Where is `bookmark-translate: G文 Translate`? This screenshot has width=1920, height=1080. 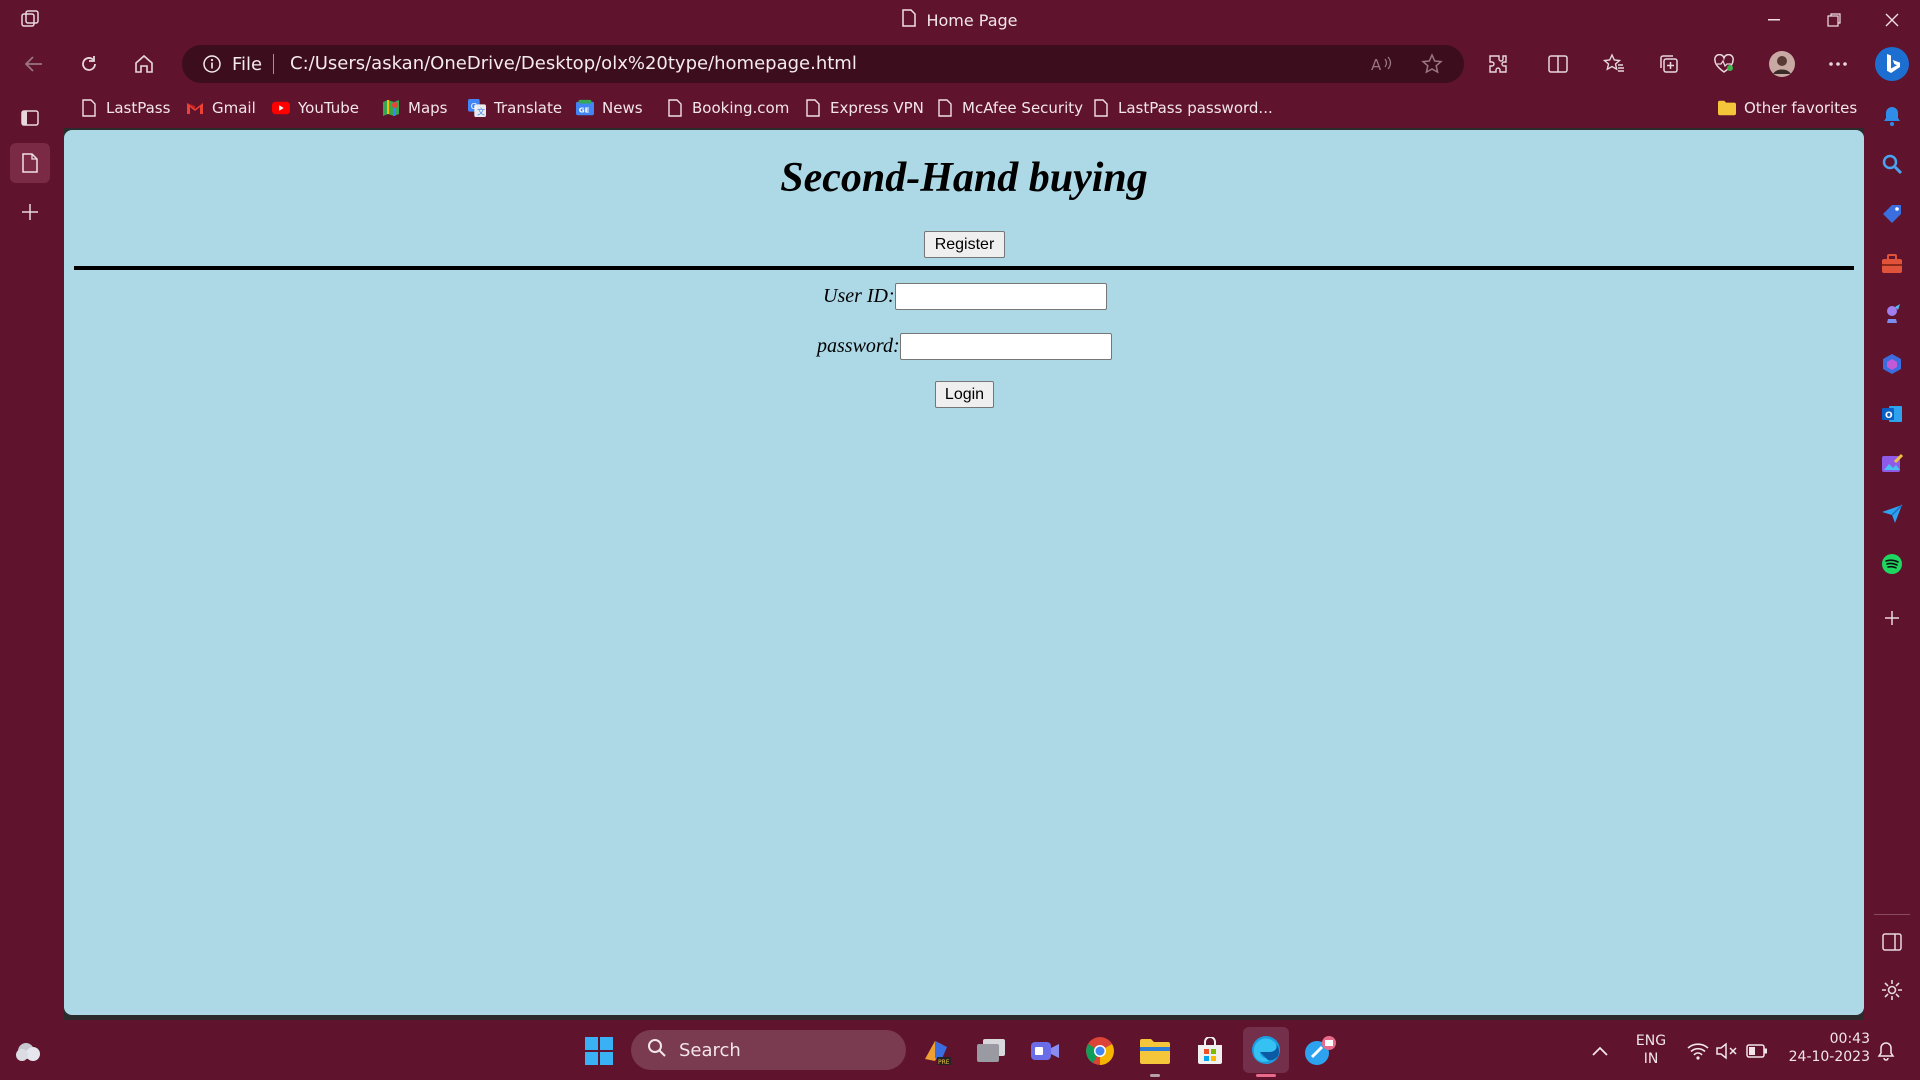
bookmark-translate: G文 Translate is located at coordinates (515, 108).